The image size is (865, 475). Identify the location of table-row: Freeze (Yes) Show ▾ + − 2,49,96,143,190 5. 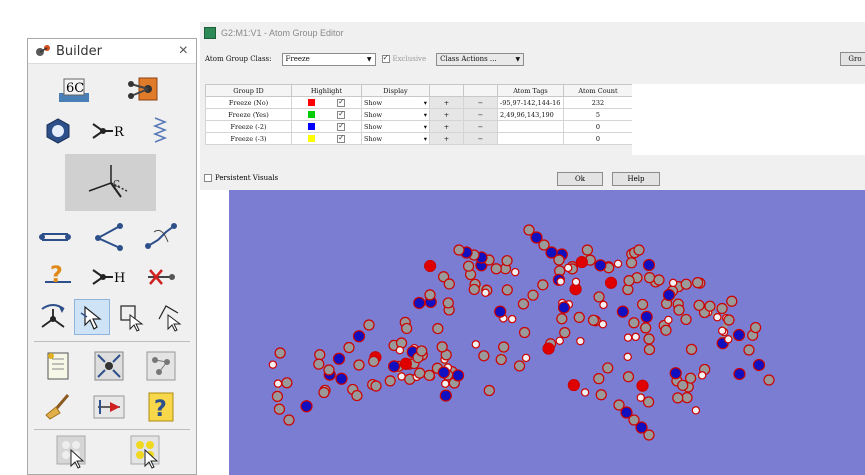
(419, 114).